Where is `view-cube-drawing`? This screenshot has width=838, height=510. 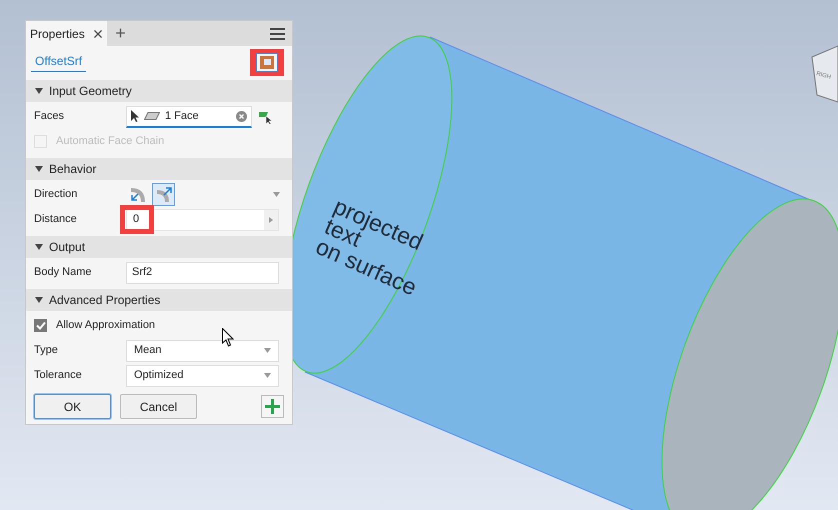
view-cube-drawing is located at coordinates (824, 74).